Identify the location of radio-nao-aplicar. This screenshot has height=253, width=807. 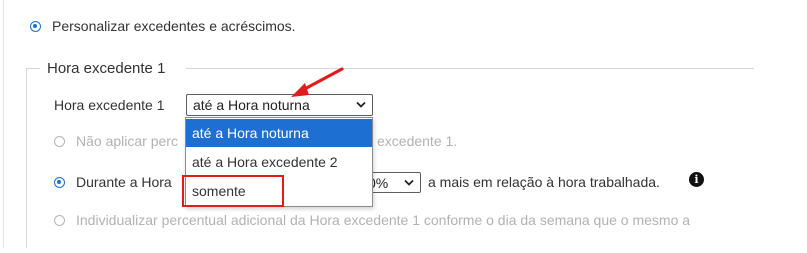
(59, 141).